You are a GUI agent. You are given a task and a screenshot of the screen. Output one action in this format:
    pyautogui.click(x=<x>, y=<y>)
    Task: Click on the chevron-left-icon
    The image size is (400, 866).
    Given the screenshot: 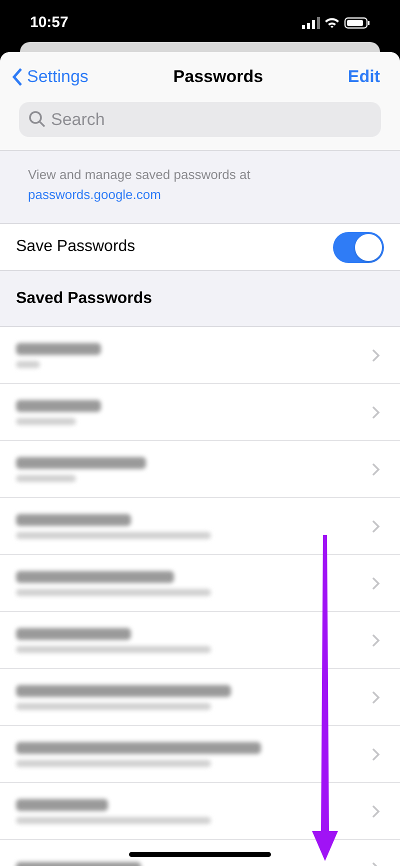 What is the action you would take?
    pyautogui.click(x=17, y=77)
    